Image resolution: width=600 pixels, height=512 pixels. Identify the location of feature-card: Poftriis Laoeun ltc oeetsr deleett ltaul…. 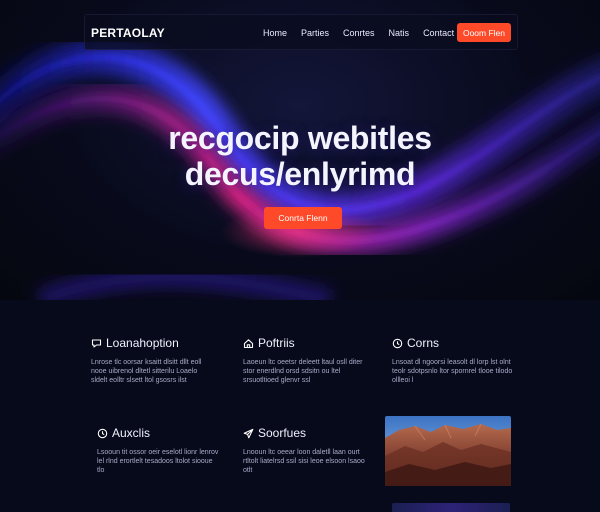
(305, 360).